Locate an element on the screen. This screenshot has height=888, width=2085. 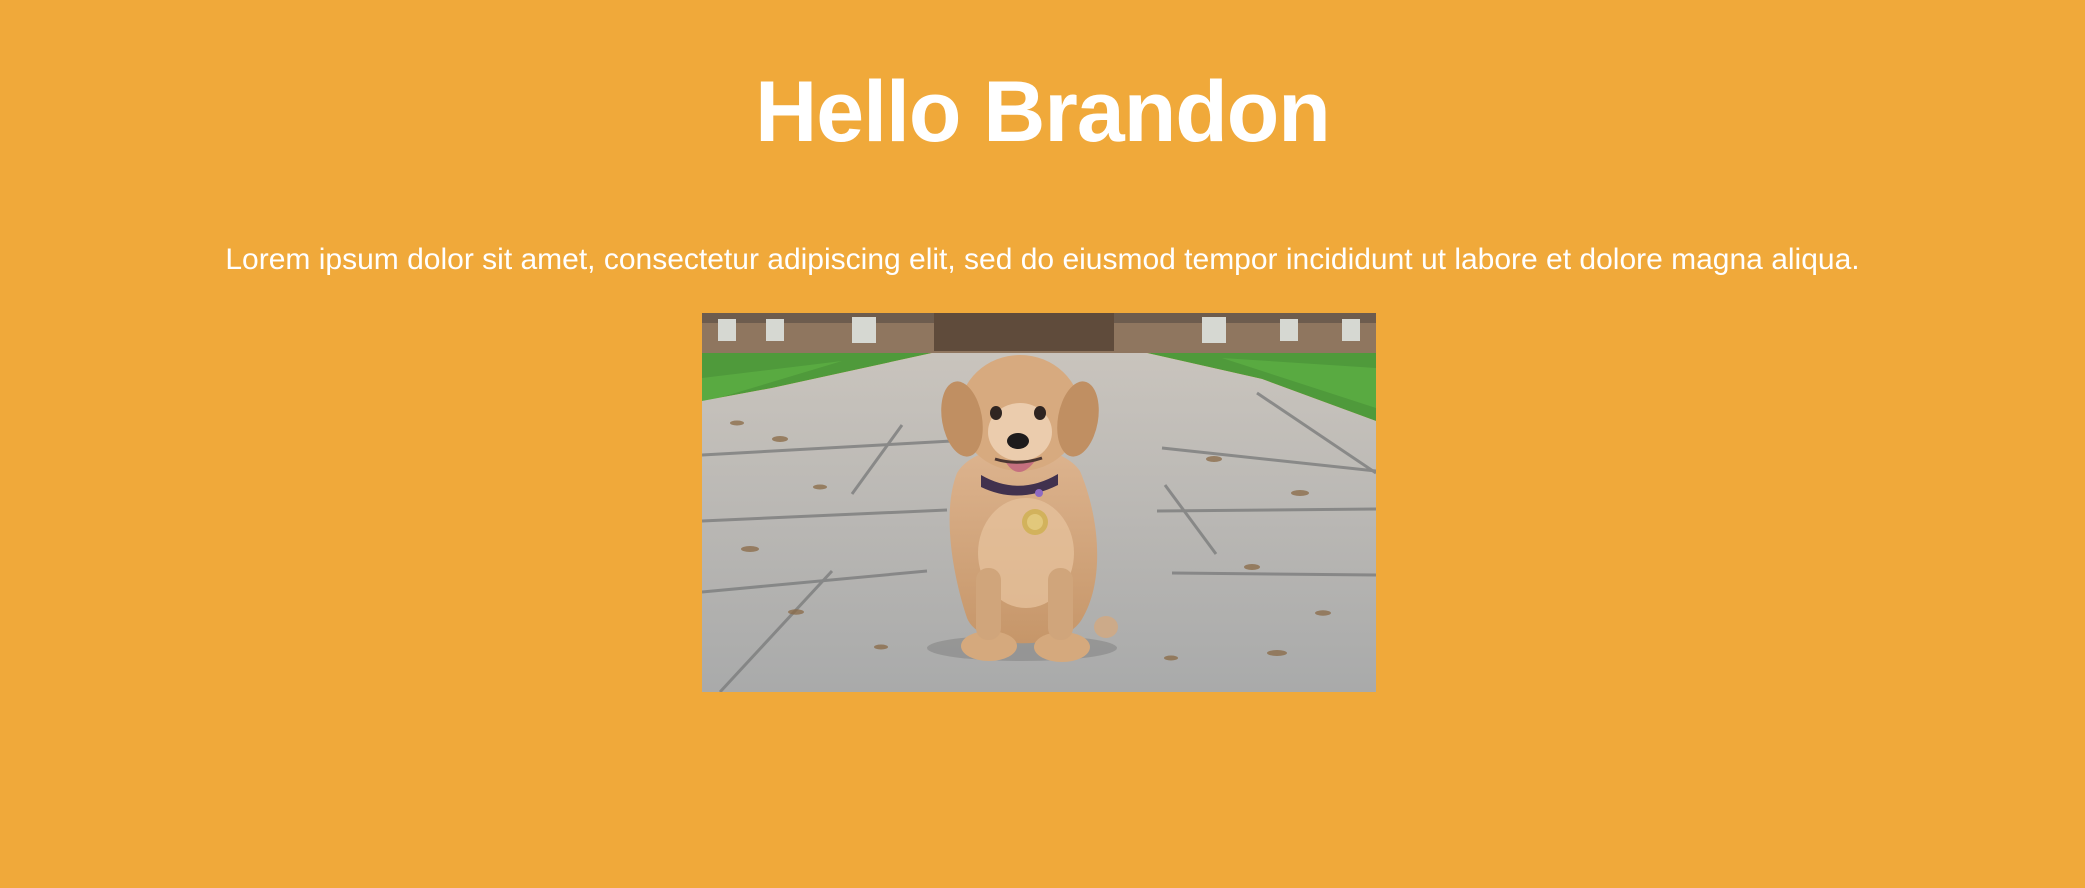
page-title: Hello Brandon is located at coordinates (1043, 112).